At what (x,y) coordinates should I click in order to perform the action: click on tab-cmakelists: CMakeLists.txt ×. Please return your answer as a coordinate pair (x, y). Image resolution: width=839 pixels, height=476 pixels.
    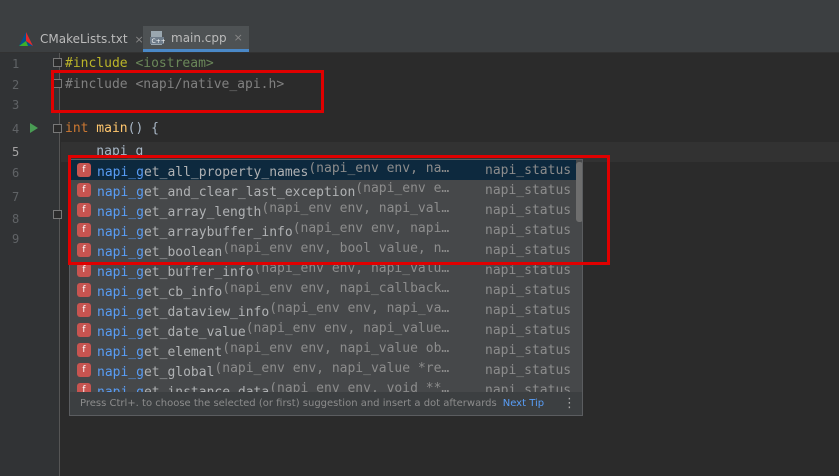
    Looking at the image, I should click on (81, 39).